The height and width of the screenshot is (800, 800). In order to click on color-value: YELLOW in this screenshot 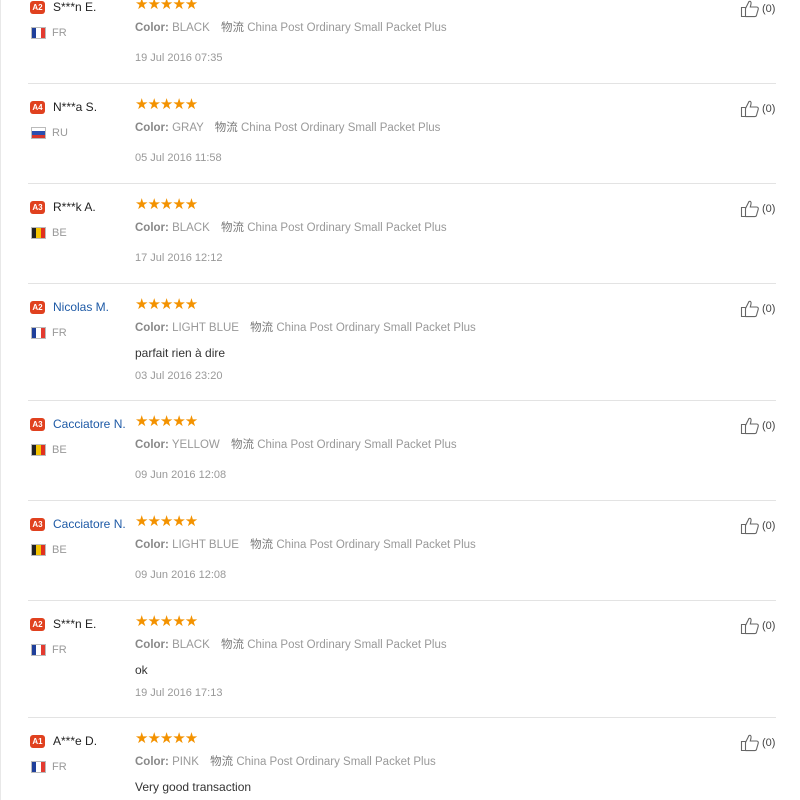, I will do `click(195, 445)`.